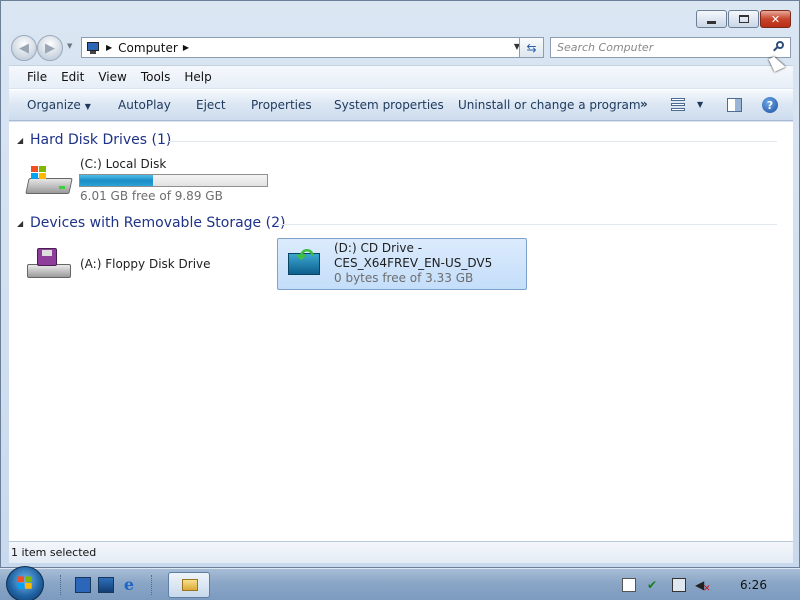  I want to click on maximize-button, so click(743, 19).